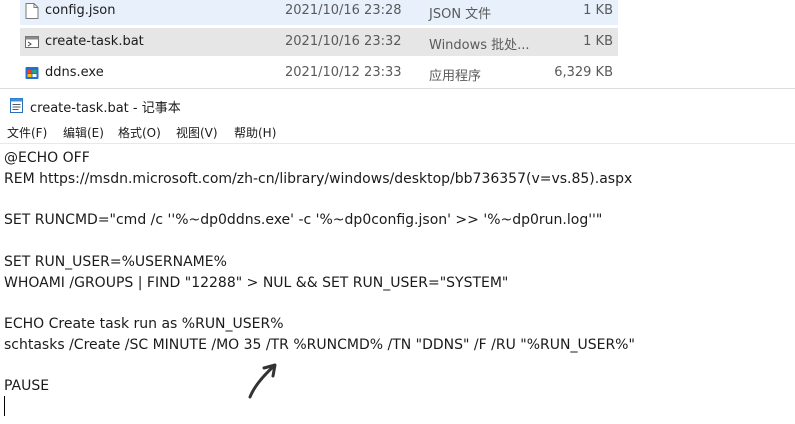 The width and height of the screenshot is (795, 424). What do you see at coordinates (32, 73) in the screenshot?
I see `exe-file-icon` at bounding box center [32, 73].